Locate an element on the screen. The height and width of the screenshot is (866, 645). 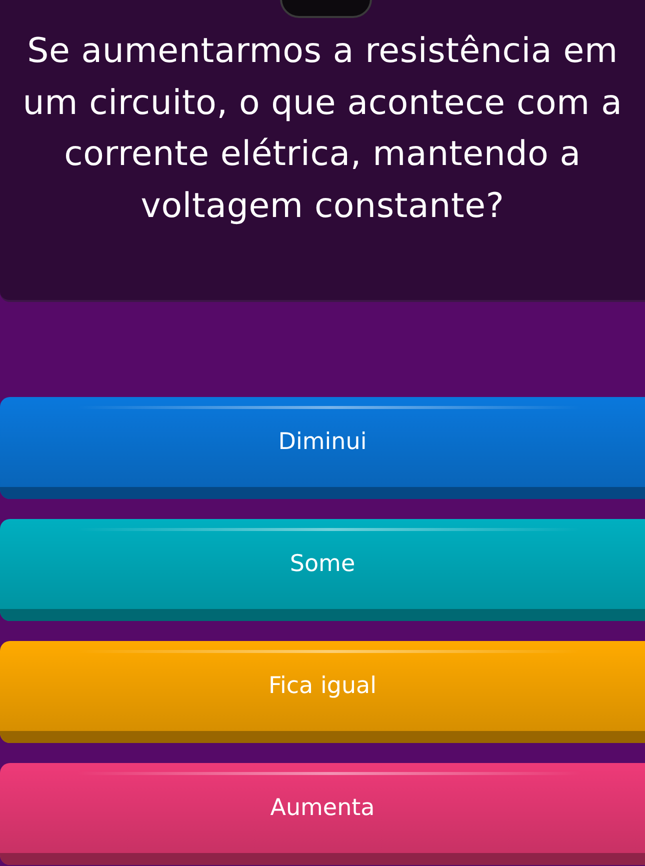
answer-option: Aumenta is located at coordinates (322, 814).